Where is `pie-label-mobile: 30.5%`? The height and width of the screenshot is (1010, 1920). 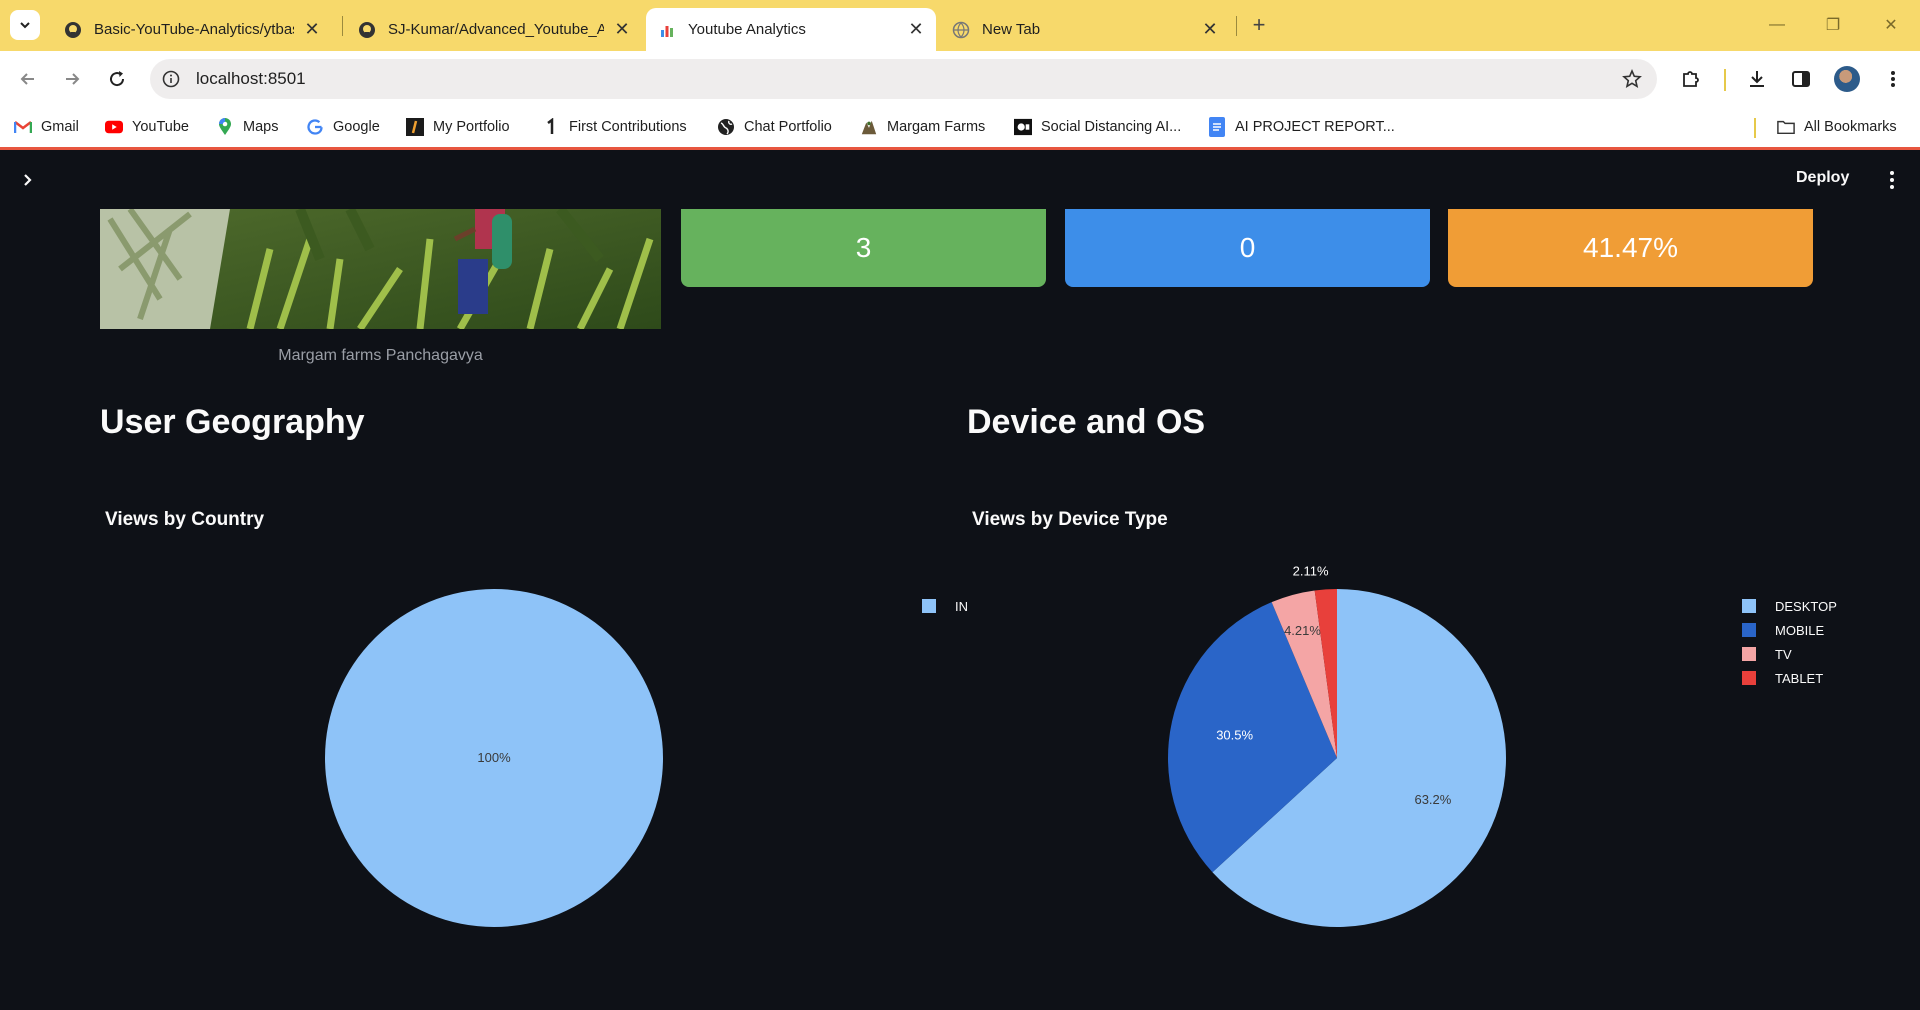
pie-label-mobile: 30.5% is located at coordinates (1234, 735).